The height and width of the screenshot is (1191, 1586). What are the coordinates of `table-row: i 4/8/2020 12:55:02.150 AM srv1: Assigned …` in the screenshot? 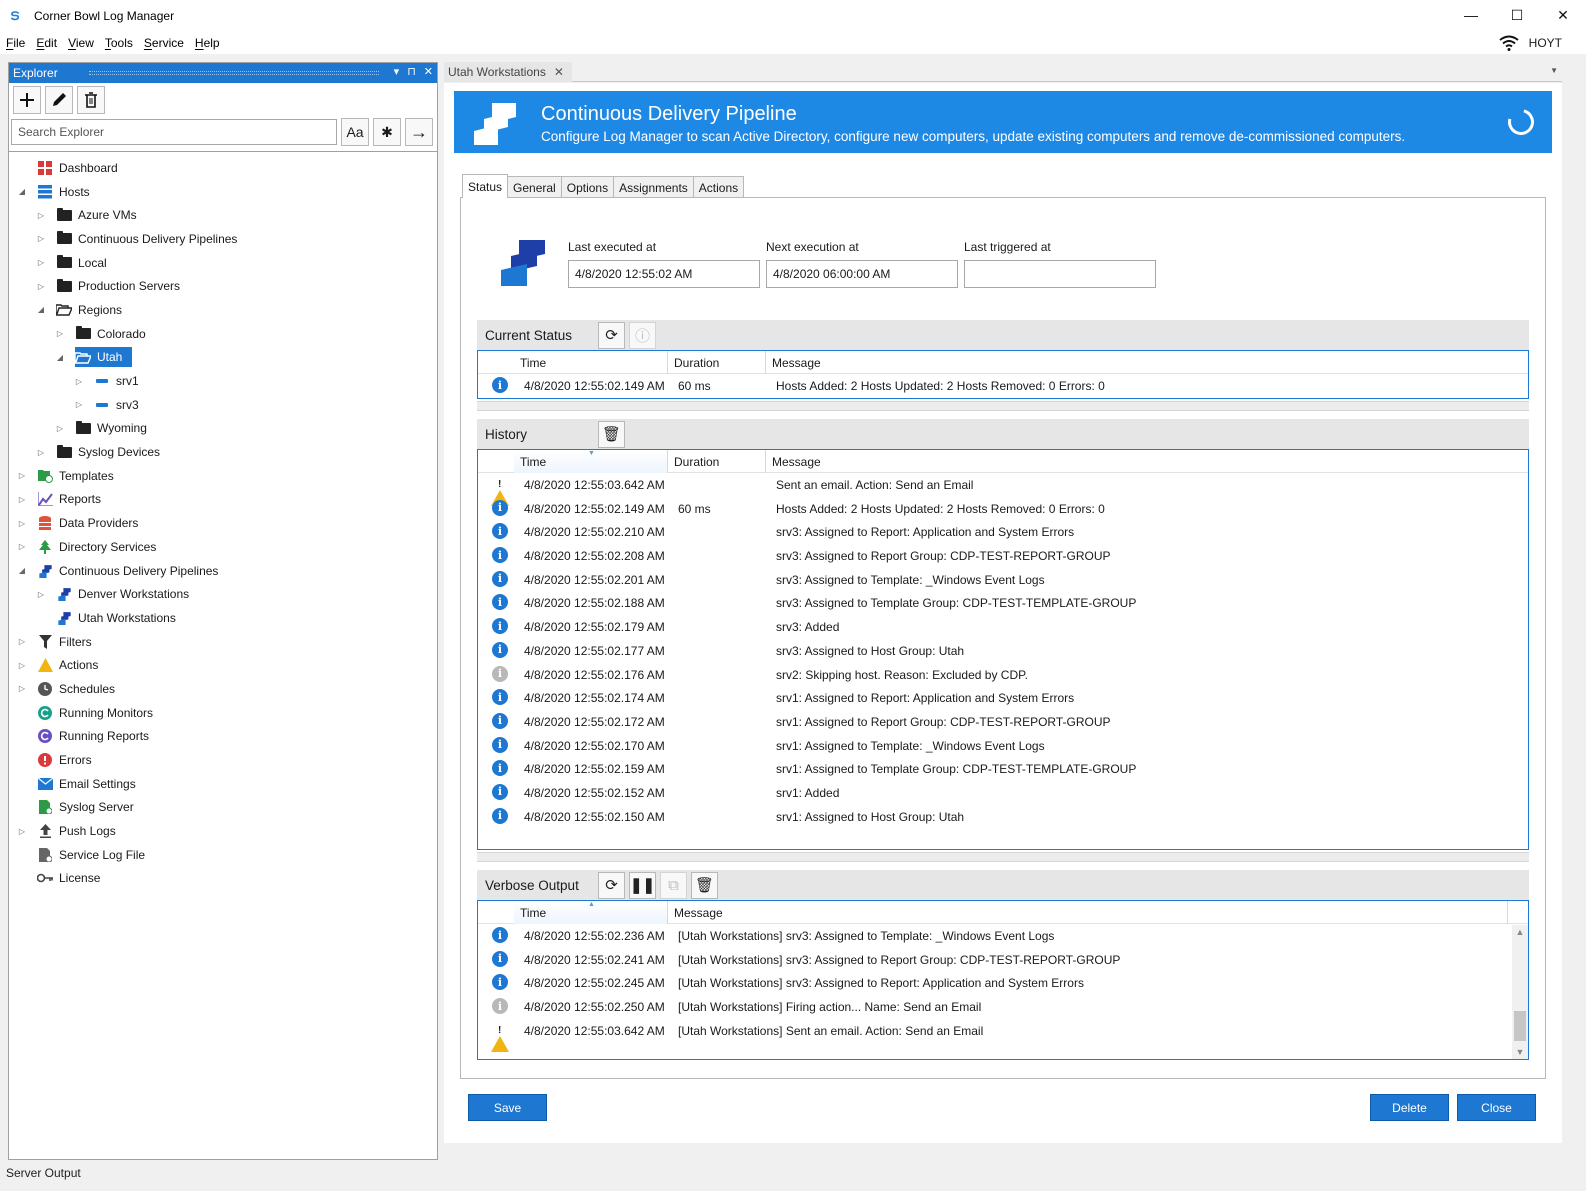 It's located at (1003, 817).